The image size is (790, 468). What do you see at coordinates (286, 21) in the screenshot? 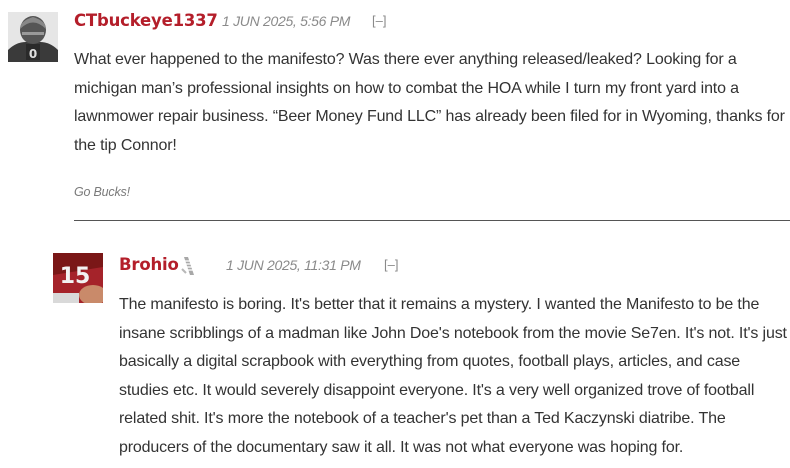
I see `comment-timestamp: 1 JUN 2025, 5:56 PM` at bounding box center [286, 21].